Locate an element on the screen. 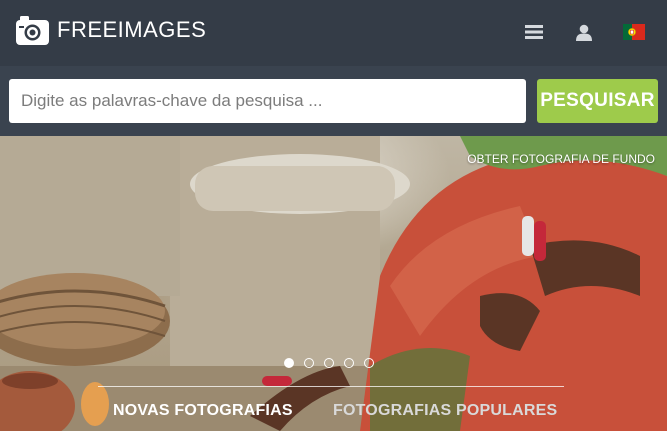  brand-name: FREEIMAGES is located at coordinates (132, 29).